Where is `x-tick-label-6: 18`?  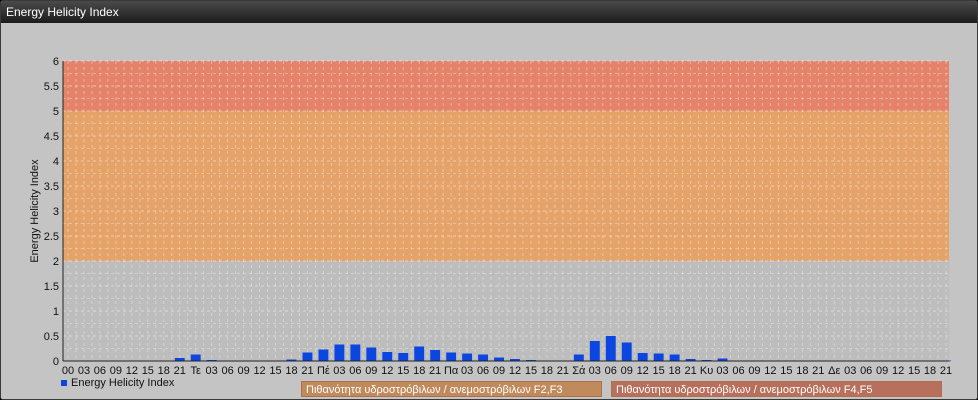 x-tick-label-6: 18 is located at coordinates (164, 371).